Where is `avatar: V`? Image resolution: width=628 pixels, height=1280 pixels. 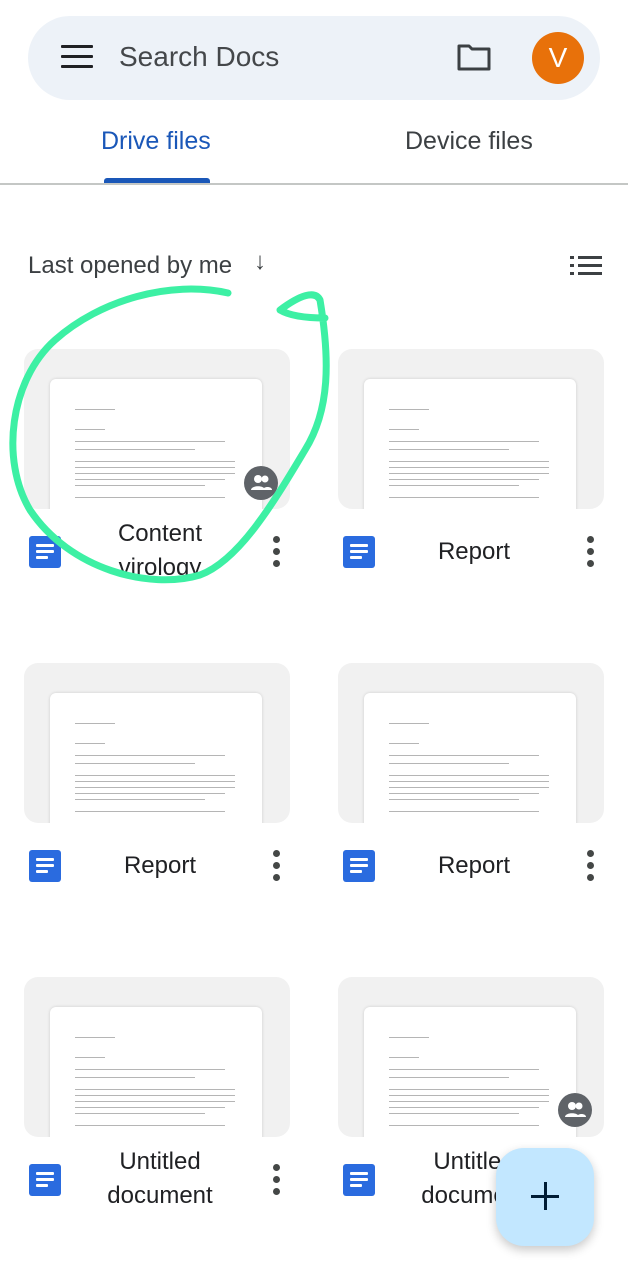
avatar: V is located at coordinates (558, 58).